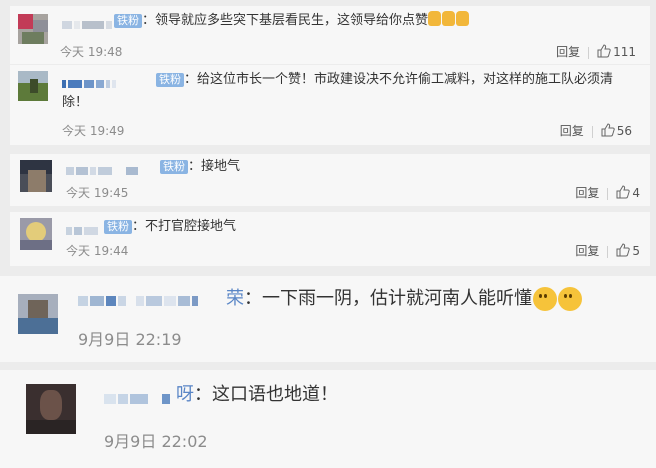 The height and width of the screenshot is (468, 656). I want to click on comment-text: 铁粉 ：不打官腔接地气, so click(170, 226).